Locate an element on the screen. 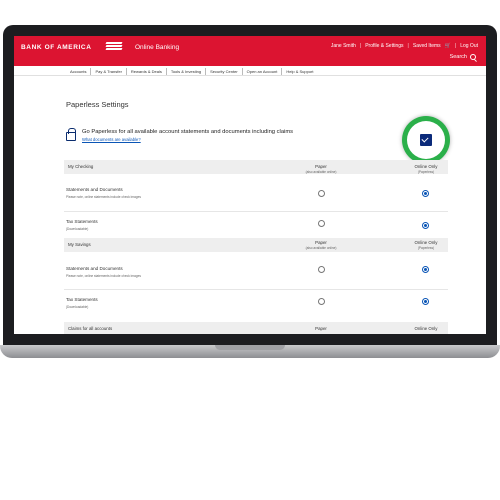 The height and width of the screenshot is (500, 500). highlight-ring is located at coordinates (426, 140).